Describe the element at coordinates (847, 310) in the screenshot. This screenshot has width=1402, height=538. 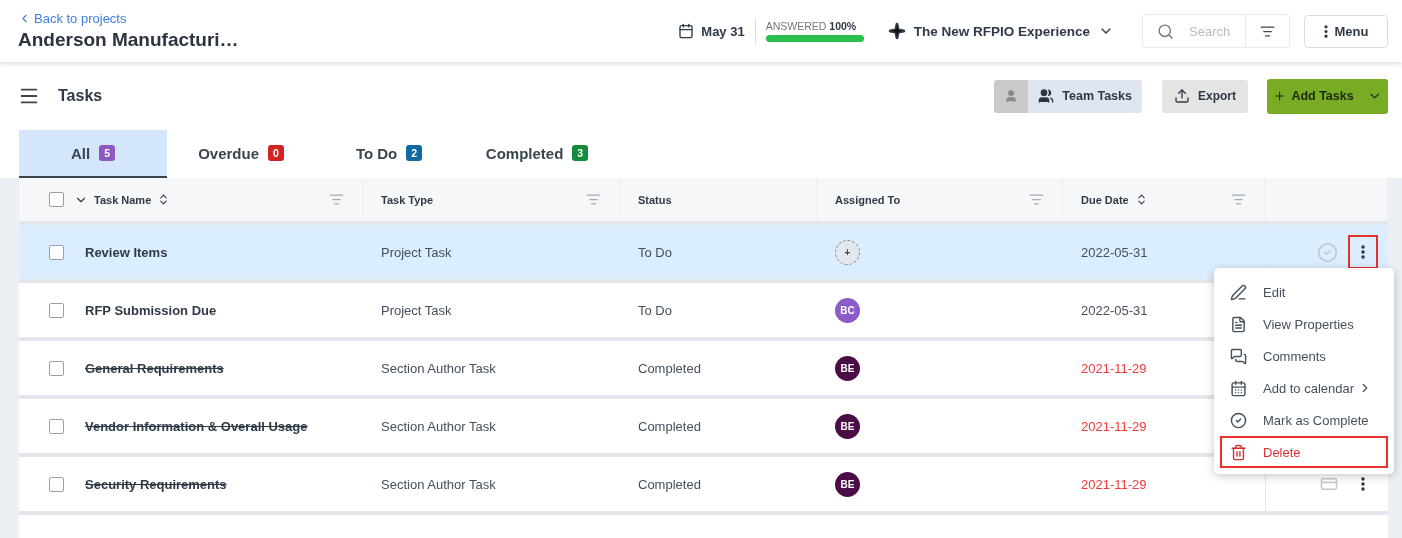
I see `user-avatar: BC` at that location.